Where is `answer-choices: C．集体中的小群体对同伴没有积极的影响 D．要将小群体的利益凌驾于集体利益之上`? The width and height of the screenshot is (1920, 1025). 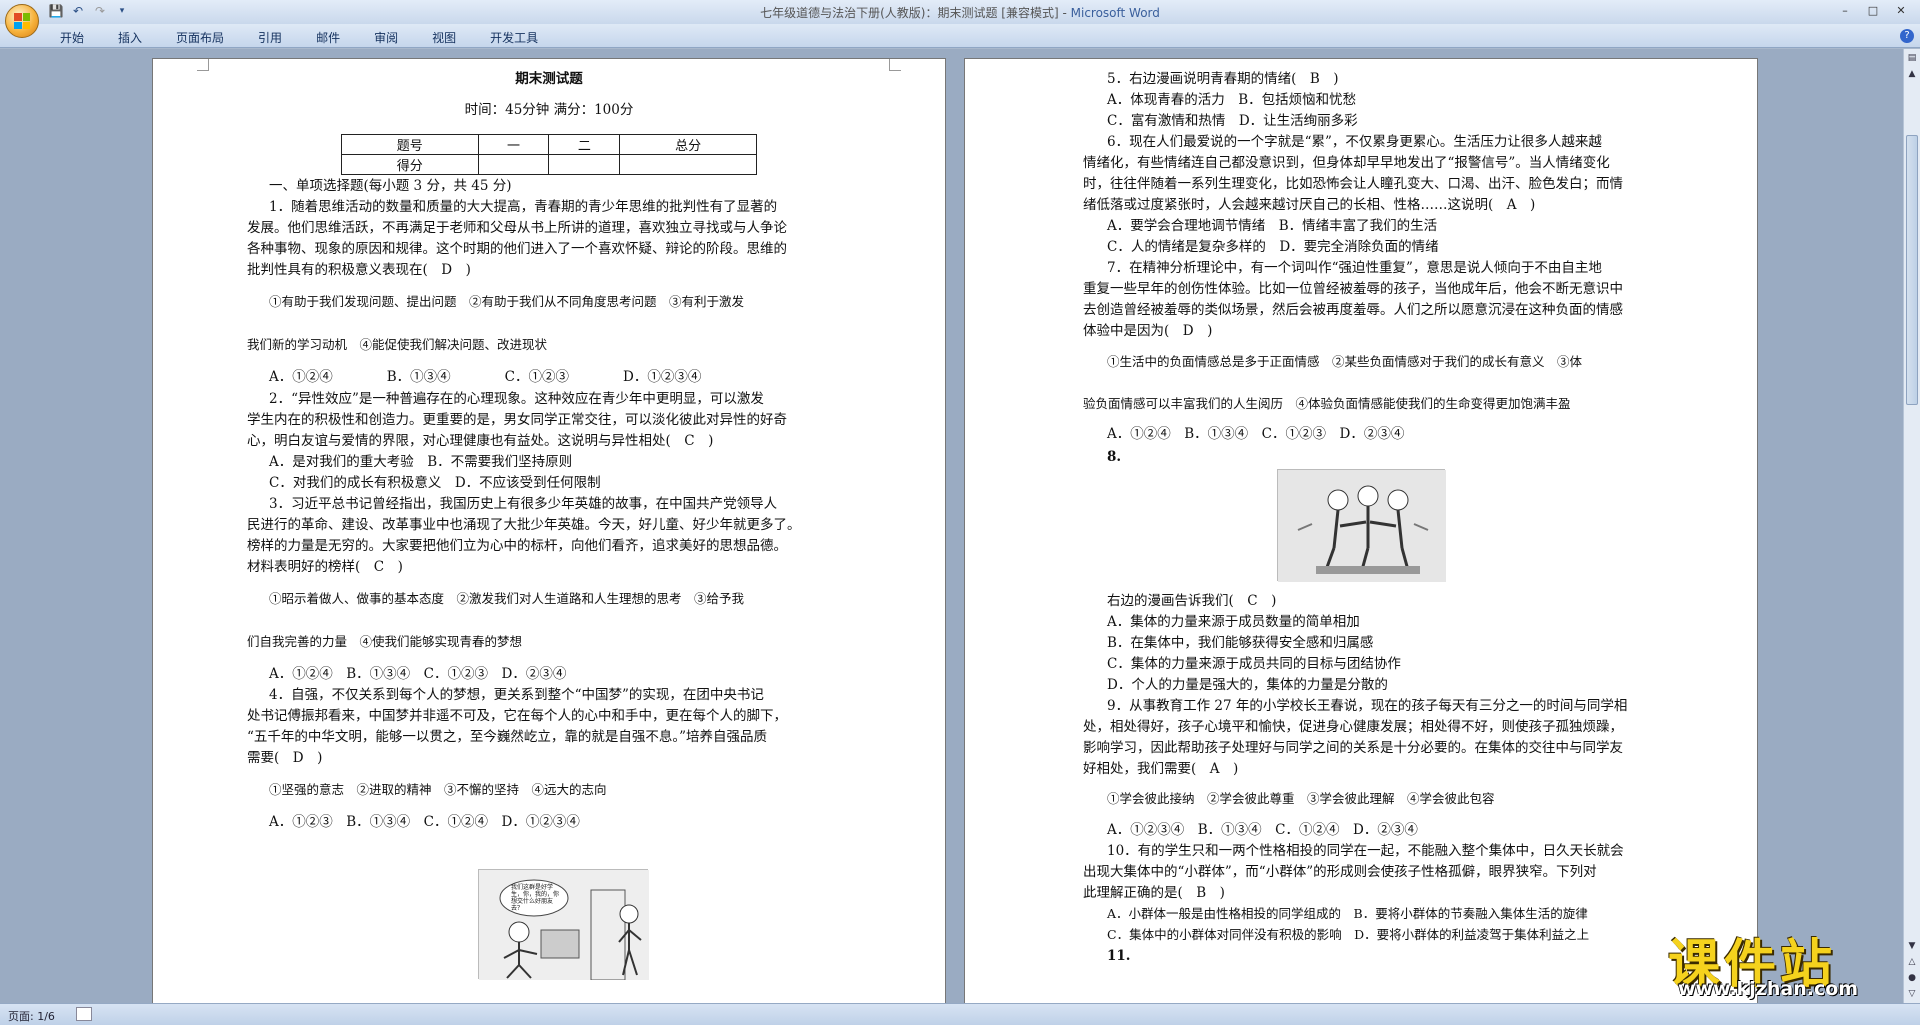
answer-choices: C．集体中的小群体对同伴没有积极的影响 D．要将小群体的利益凌驾于集体利益之上 is located at coordinates (1348, 934).